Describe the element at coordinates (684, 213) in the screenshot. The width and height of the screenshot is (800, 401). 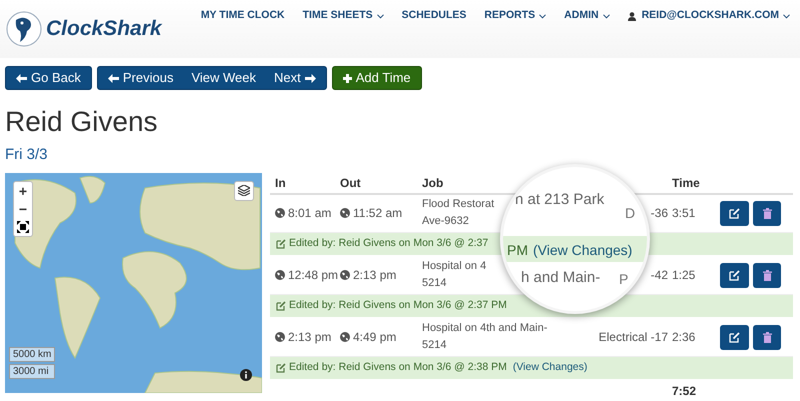
I see `duration-cell: 3:51` at that location.